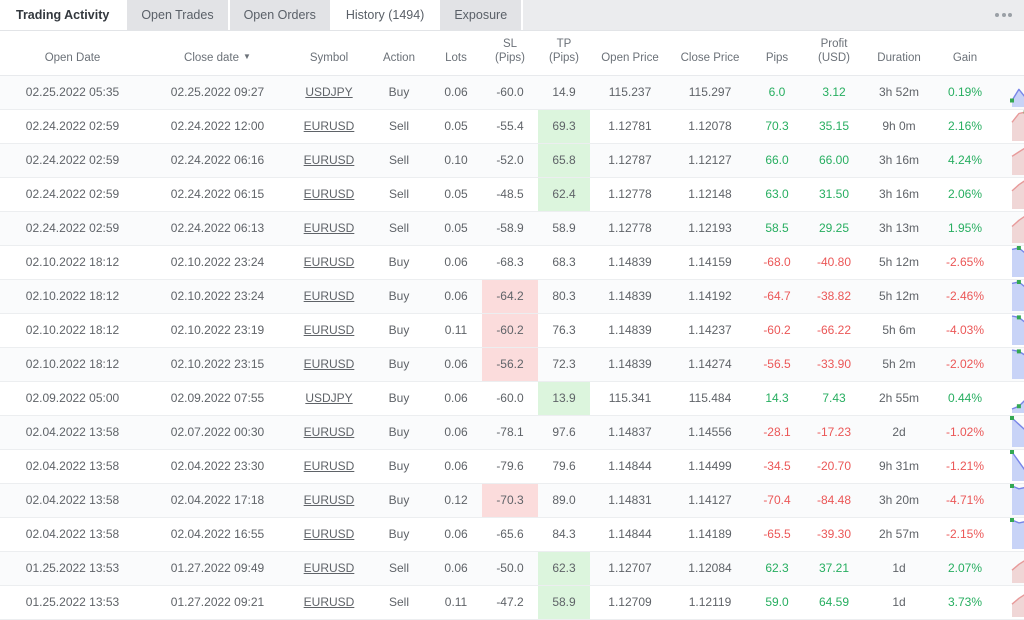 The image size is (1024, 620). What do you see at coordinates (630, 53) in the screenshot?
I see `column-header-open_price: Open Price` at bounding box center [630, 53].